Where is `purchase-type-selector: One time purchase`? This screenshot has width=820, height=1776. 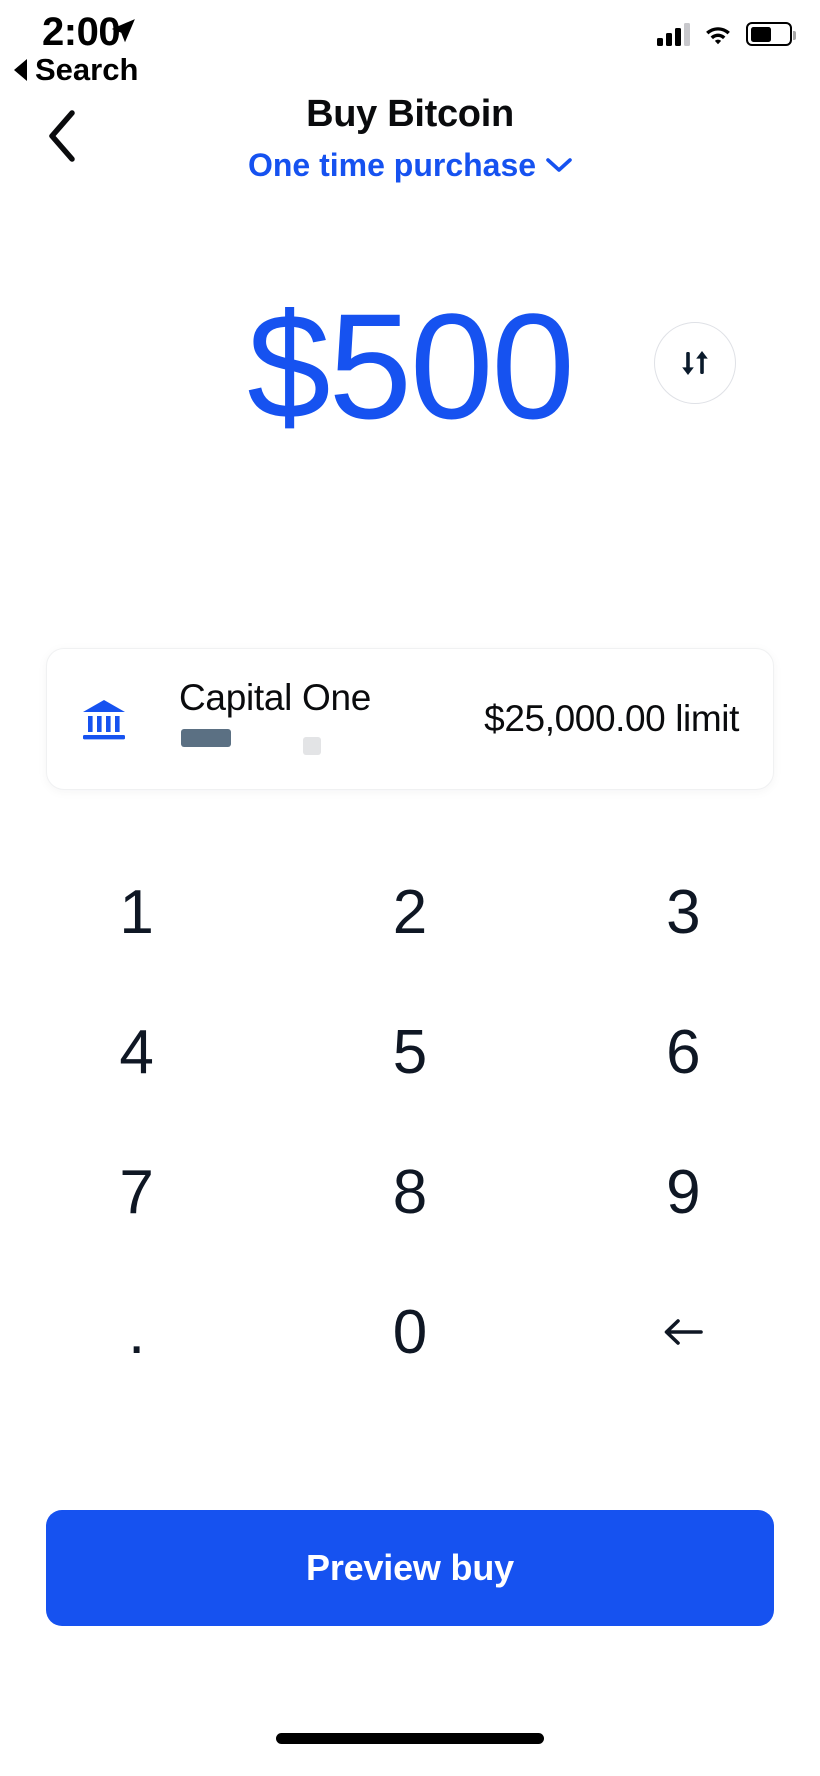 purchase-type-selector: One time purchase is located at coordinates (410, 165).